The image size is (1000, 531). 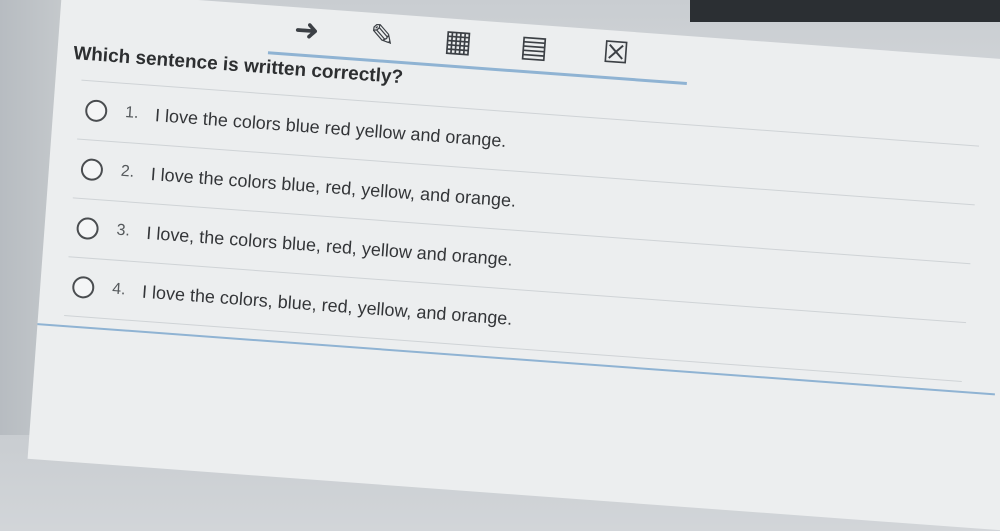 What do you see at coordinates (616, 54) in the screenshot?
I see `flag-icon: ☒` at bounding box center [616, 54].